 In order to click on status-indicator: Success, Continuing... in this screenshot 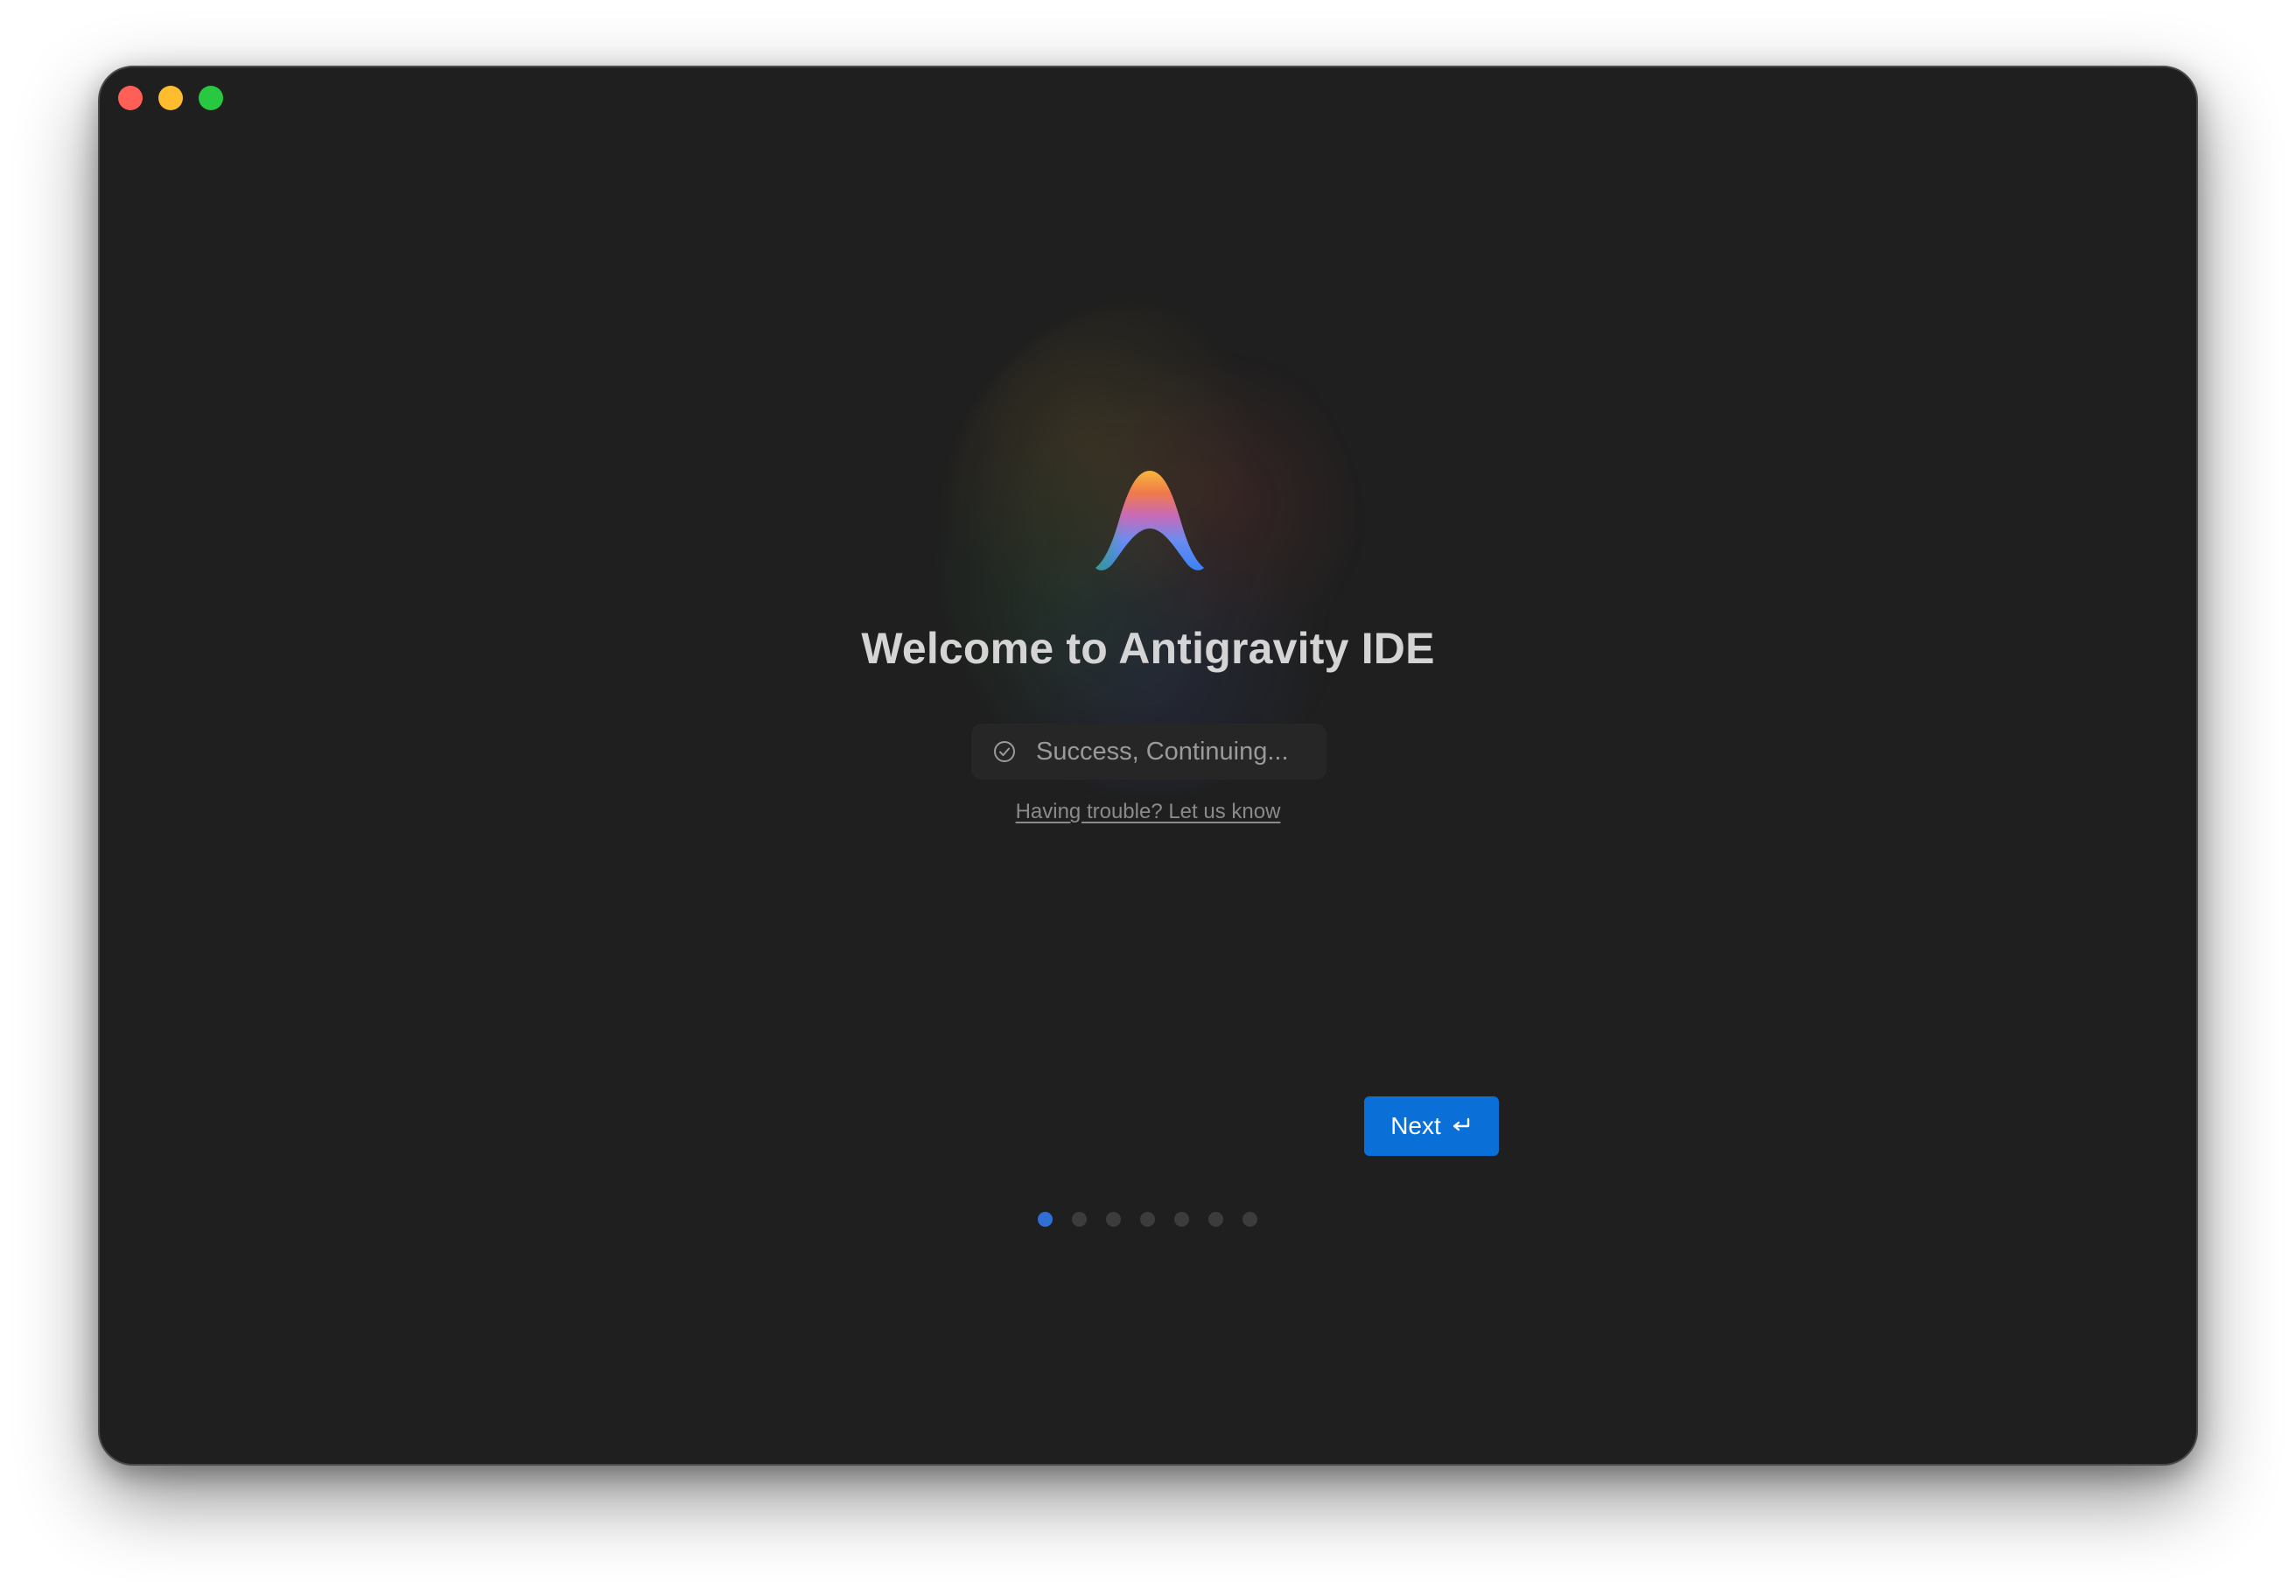, I will do `click(1148, 752)`.